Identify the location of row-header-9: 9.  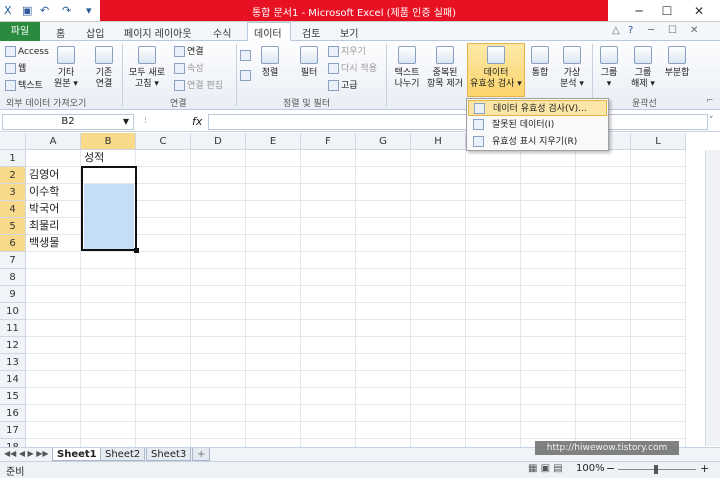
(13, 294).